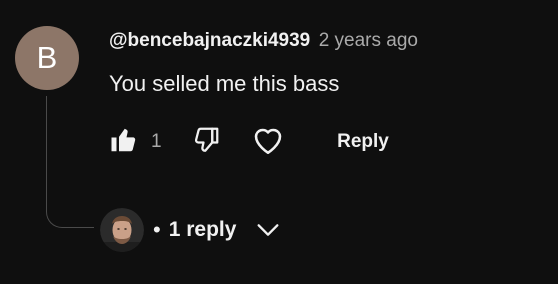  I want to click on thumbs-down-icon, so click(206, 142).